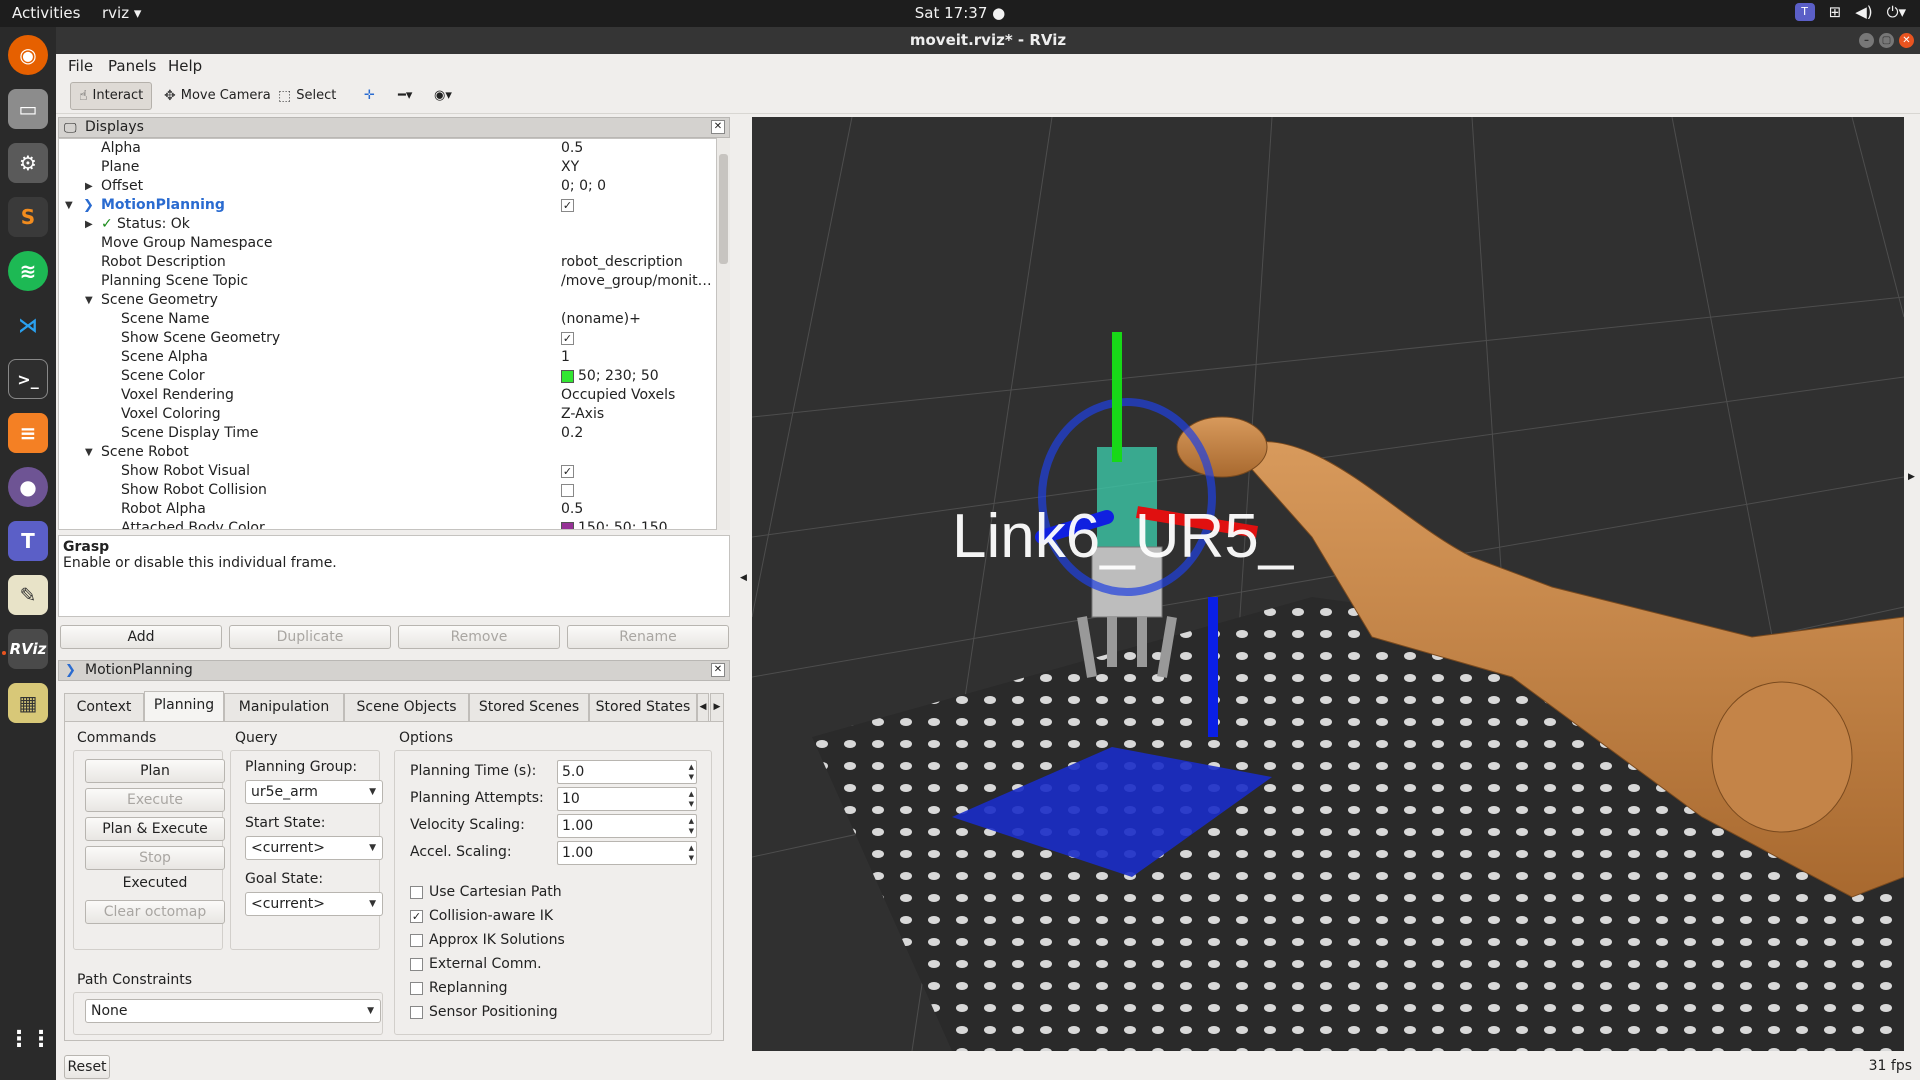 Image resolution: width=1920 pixels, height=1080 pixels. What do you see at coordinates (416, 1012) in the screenshot?
I see `sensor-positioning-checkbox` at bounding box center [416, 1012].